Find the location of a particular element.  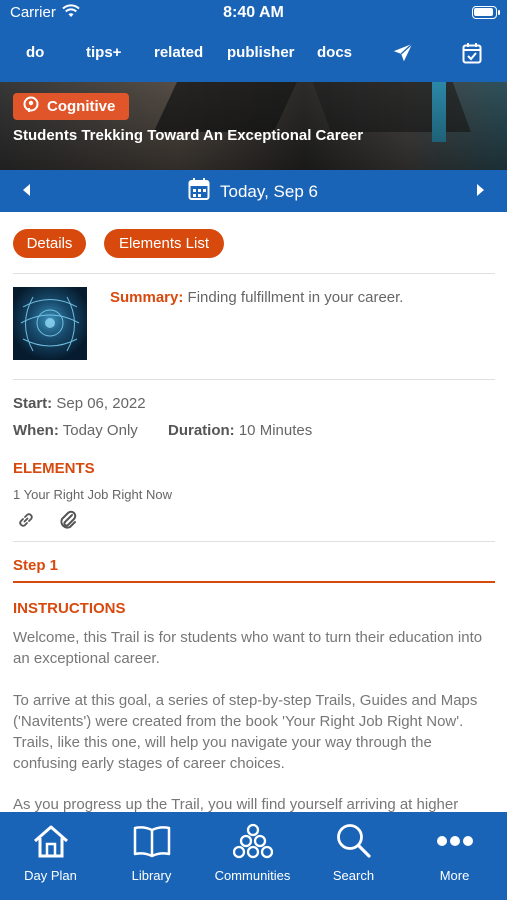

nav-search: Search is located at coordinates (353, 852).